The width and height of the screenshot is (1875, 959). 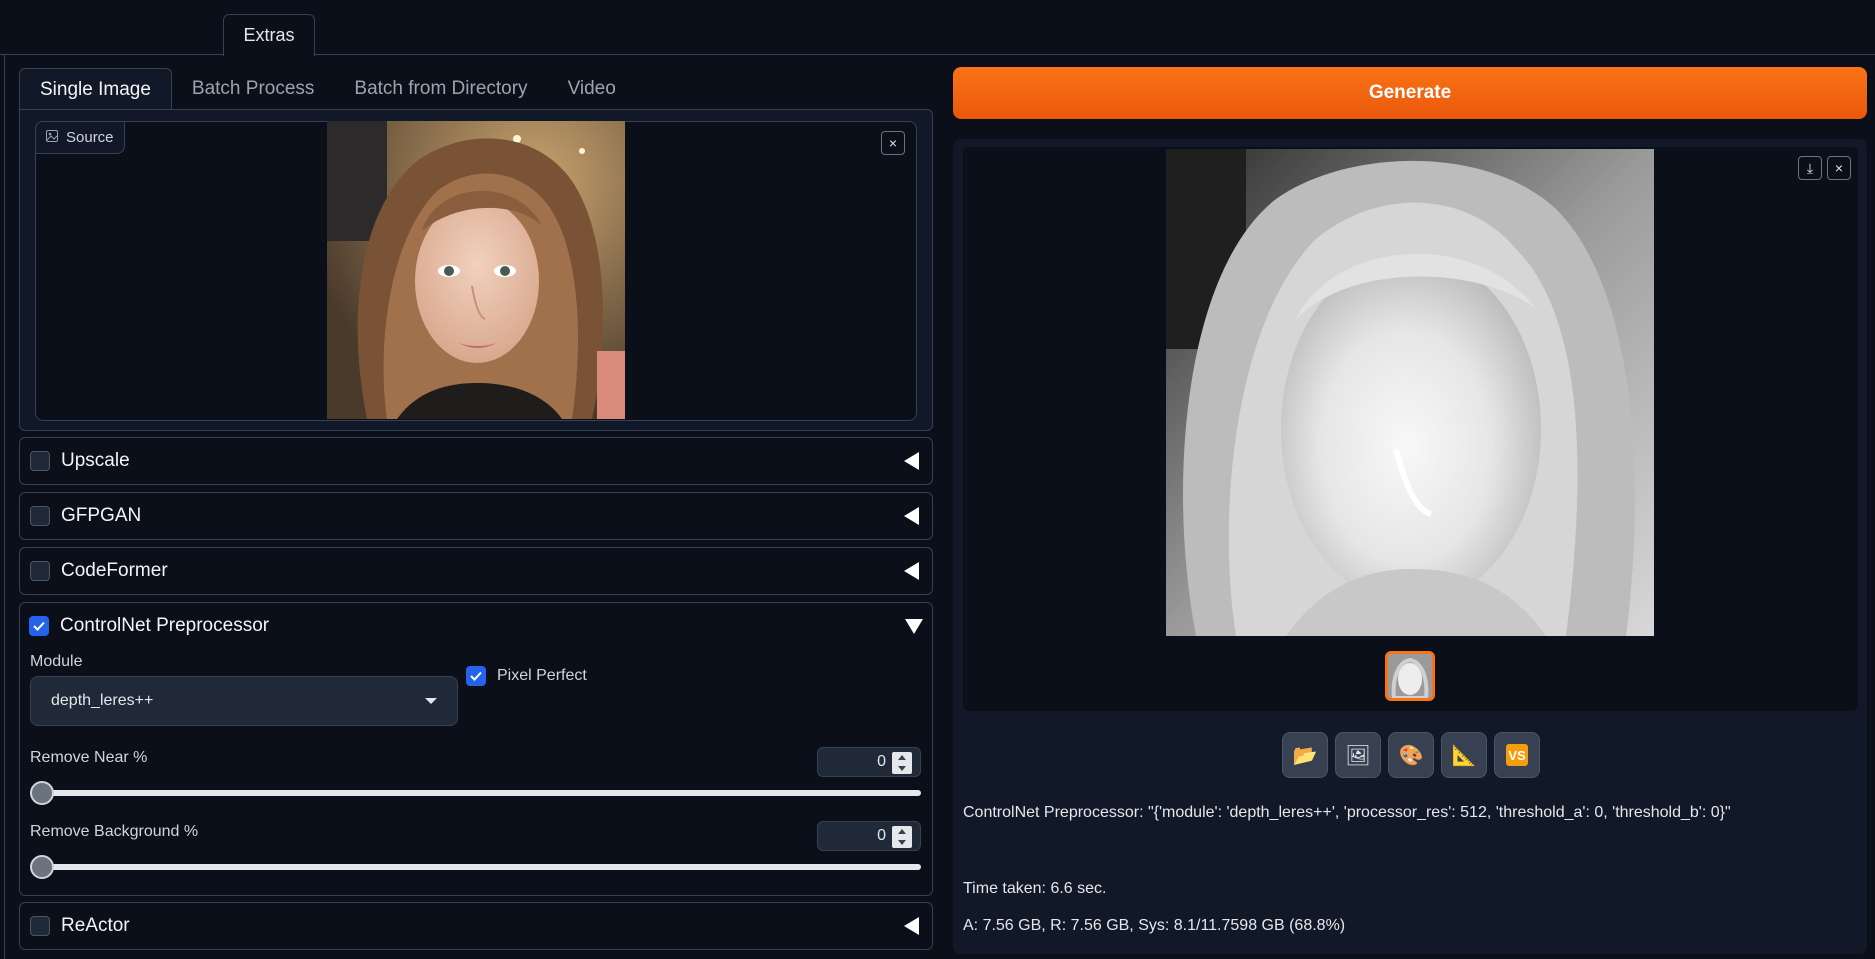 I want to click on upscale-checkbox, so click(x=40, y=461).